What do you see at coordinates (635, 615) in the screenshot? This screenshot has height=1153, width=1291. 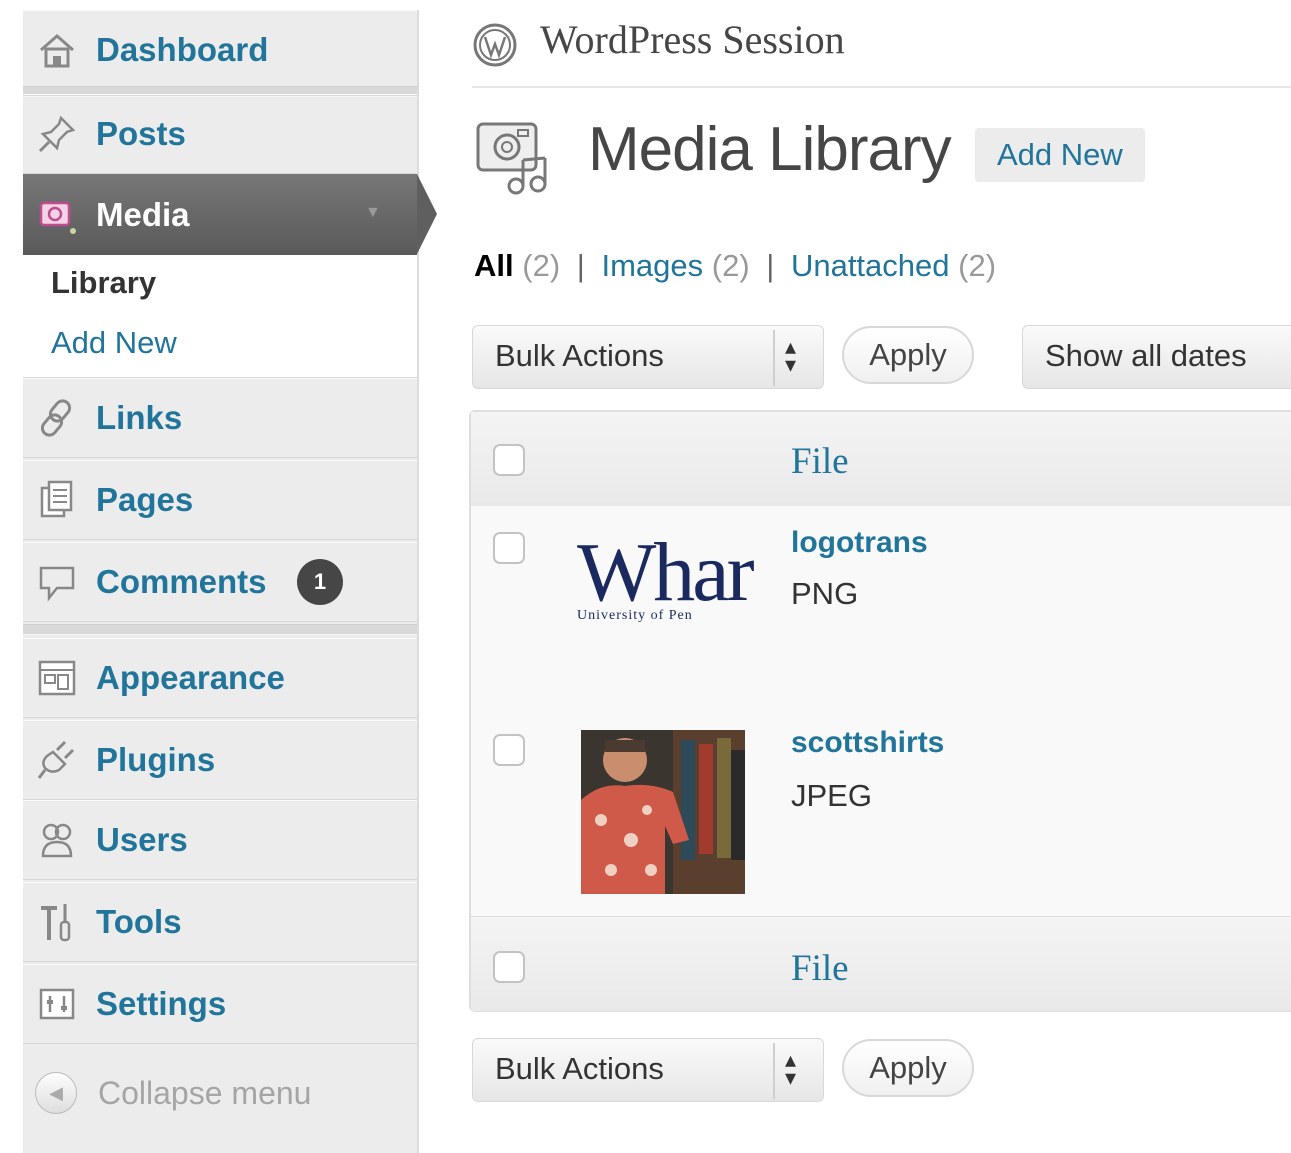 I see `thumbnail-logo-subtext: University of Pen` at bounding box center [635, 615].